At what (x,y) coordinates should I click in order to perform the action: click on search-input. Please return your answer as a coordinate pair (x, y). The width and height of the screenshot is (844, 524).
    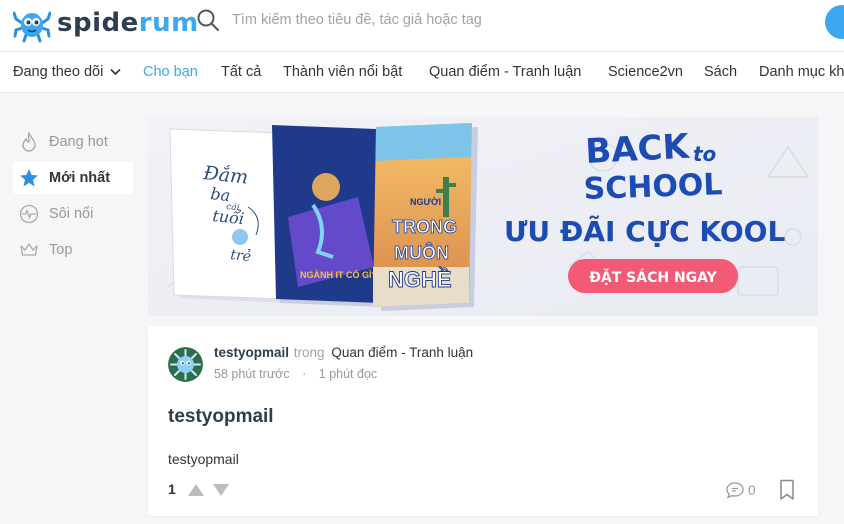
    Looking at the image, I should click on (492, 20).